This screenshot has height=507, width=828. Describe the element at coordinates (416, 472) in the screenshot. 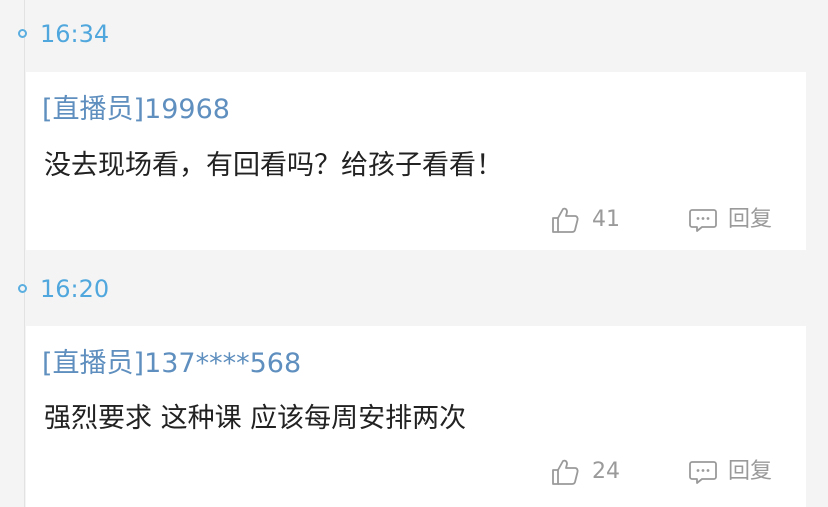

I see `comment-actions: 24 回复` at that location.